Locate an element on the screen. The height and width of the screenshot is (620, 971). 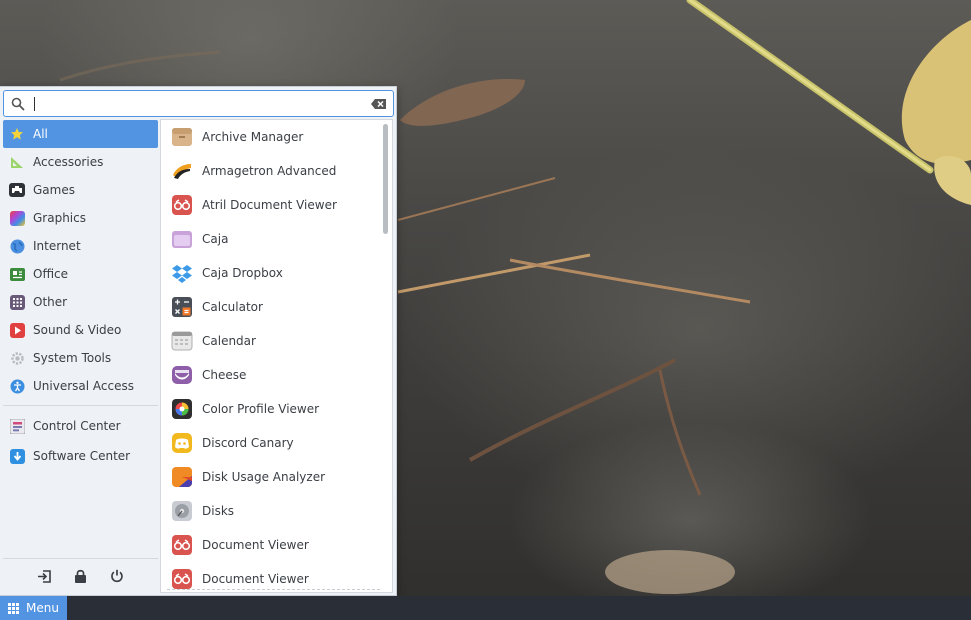
category-internet: Internet is located at coordinates (80, 246).